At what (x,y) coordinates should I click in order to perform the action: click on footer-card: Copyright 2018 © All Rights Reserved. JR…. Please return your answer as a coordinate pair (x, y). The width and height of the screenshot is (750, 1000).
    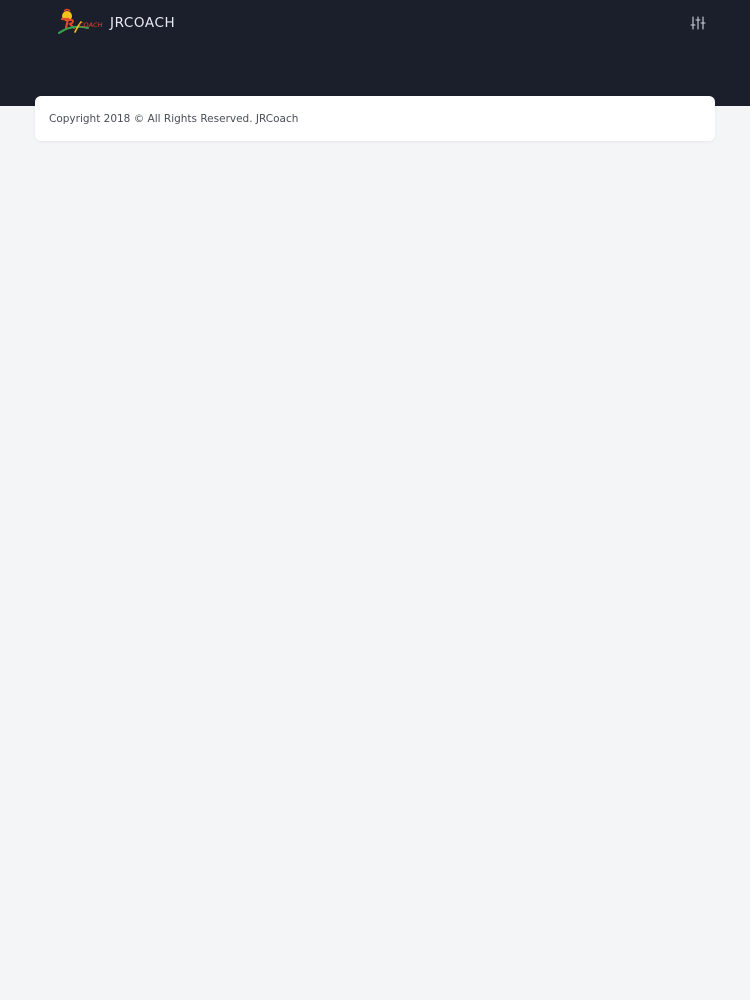
    Looking at the image, I should click on (375, 118).